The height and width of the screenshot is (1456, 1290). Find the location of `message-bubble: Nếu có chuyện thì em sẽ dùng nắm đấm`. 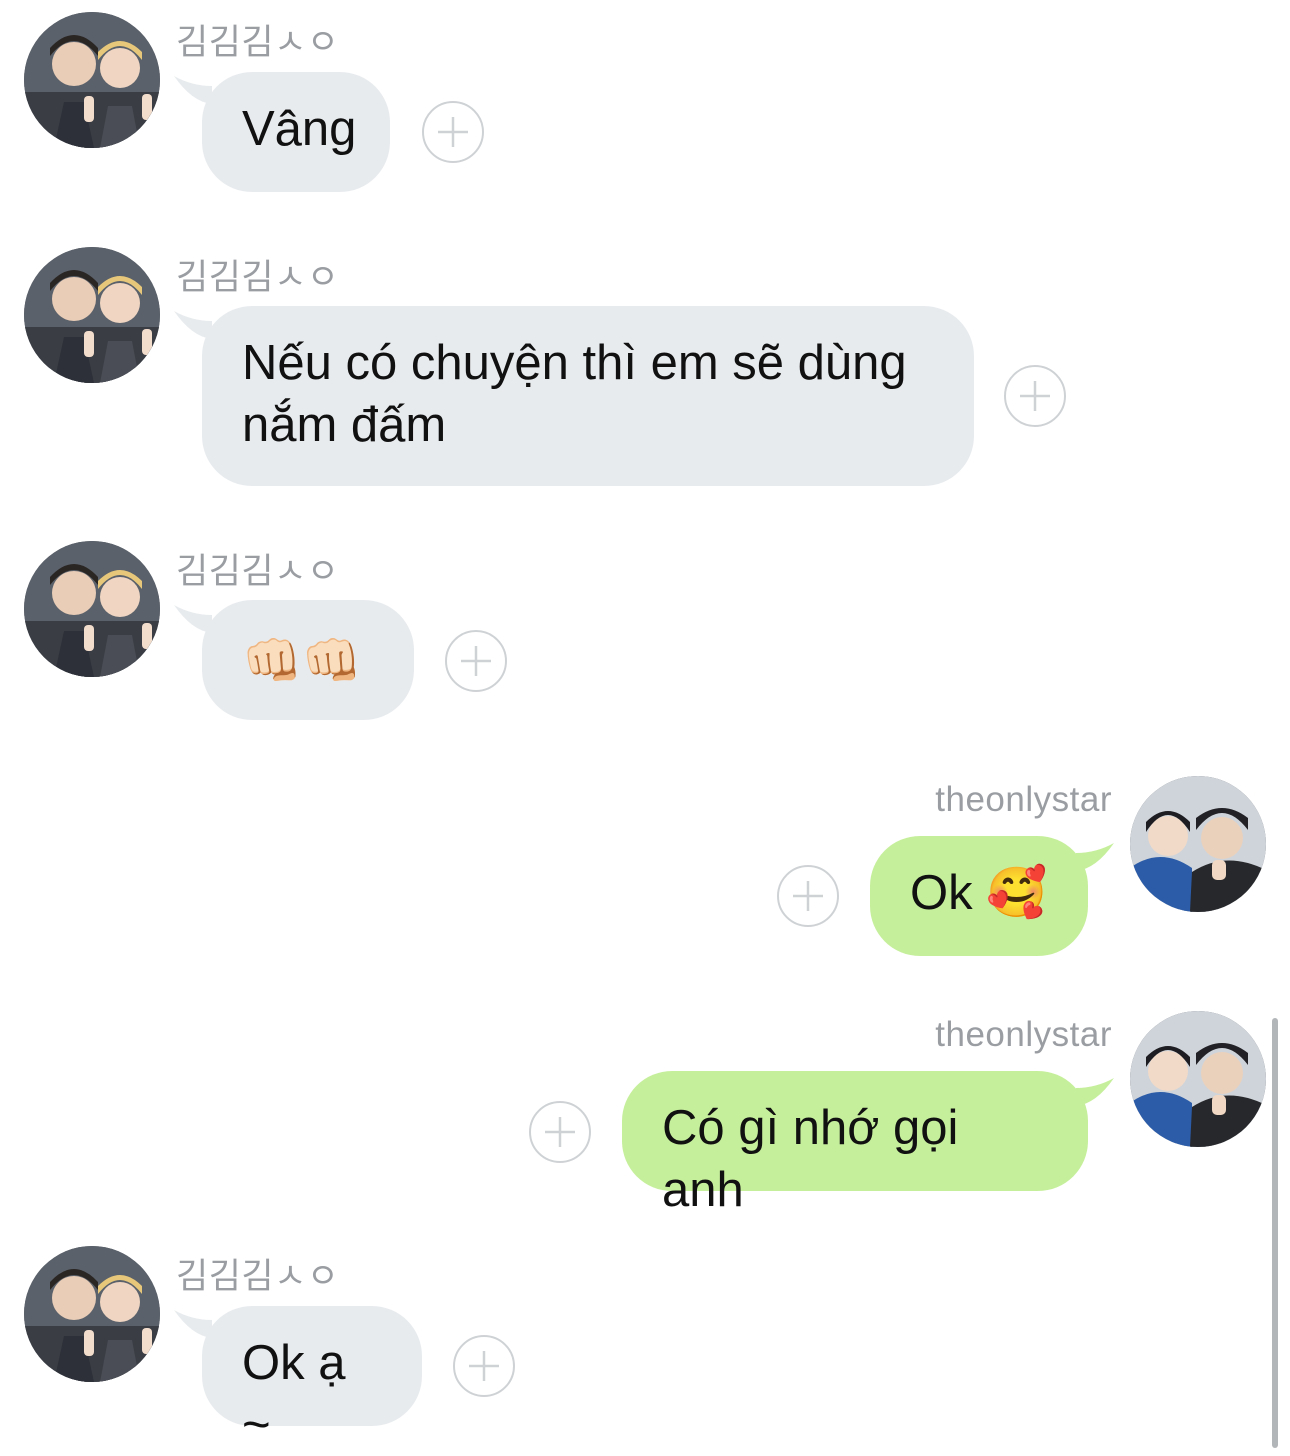

message-bubble: Nếu có chuyện thì em sẽ dùng nắm đấm is located at coordinates (588, 396).